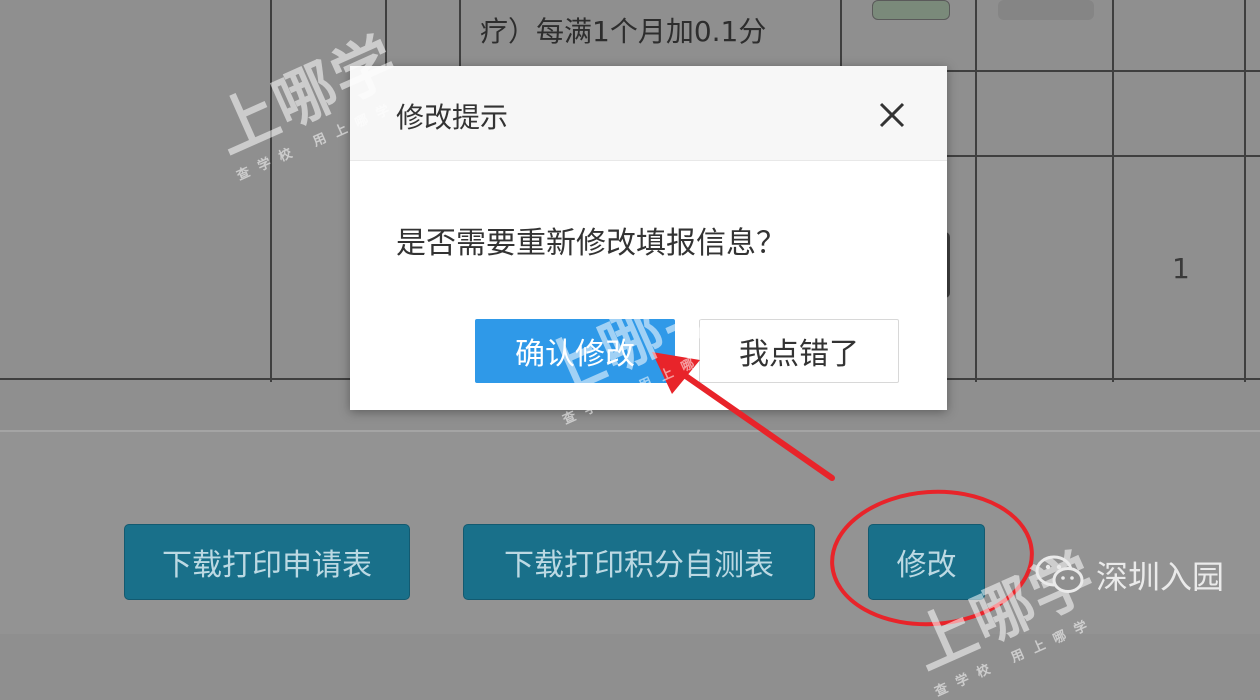 The image size is (1260, 700). I want to click on check-button, so click(911, 10).